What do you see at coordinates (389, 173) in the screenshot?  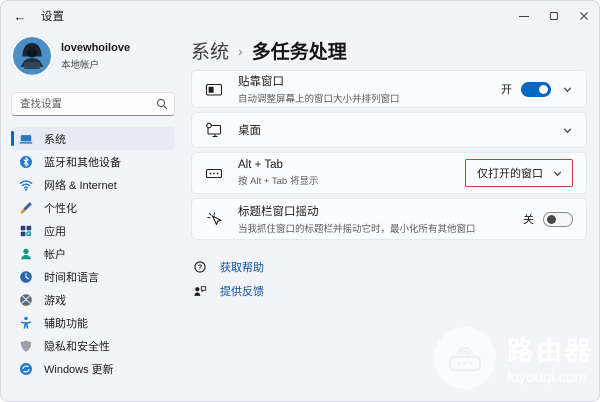 I see `card-alt-tab: Alt + Tab 按 Alt + Tab 将显示 仅打开的窗口` at bounding box center [389, 173].